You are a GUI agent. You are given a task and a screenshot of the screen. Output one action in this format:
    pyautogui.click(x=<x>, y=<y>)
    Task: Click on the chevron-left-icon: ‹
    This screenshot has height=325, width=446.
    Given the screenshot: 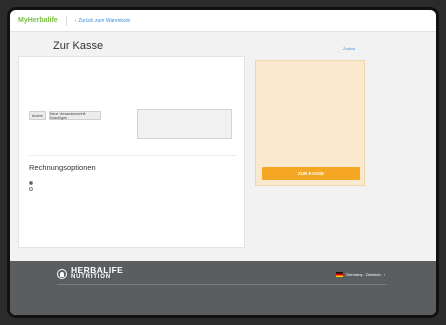 What is the action you would take?
    pyautogui.click(x=75, y=20)
    